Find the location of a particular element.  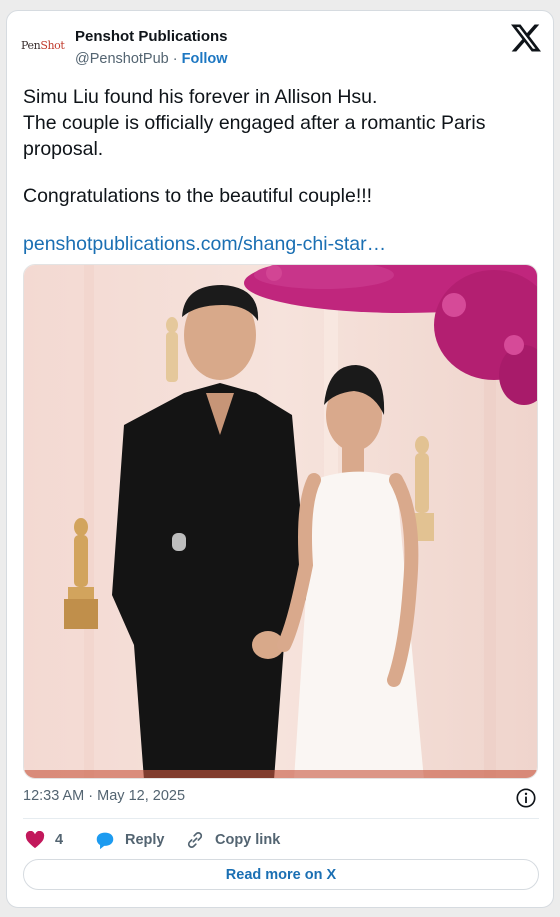

reply-bubble-icon is located at coordinates (105, 840).